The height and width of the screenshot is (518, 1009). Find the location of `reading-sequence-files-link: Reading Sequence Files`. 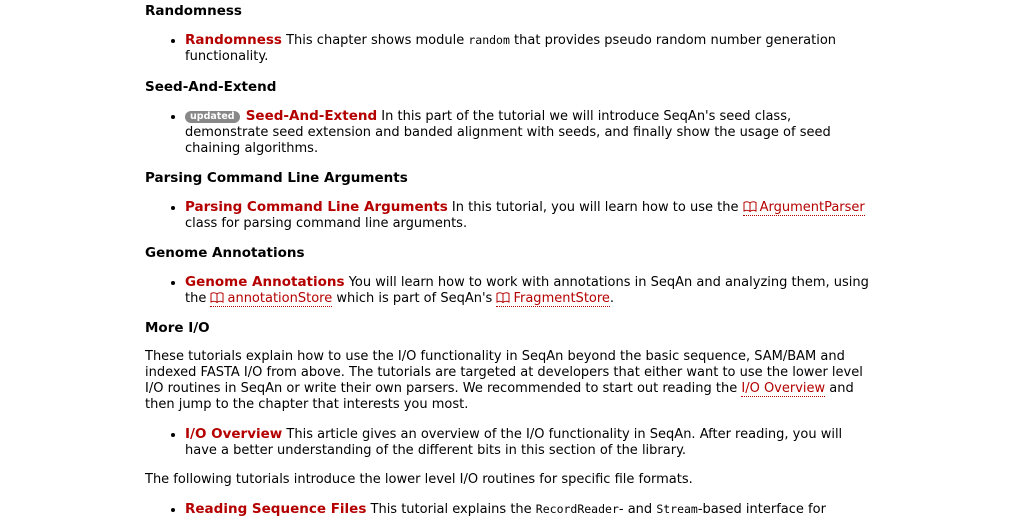

reading-sequence-files-link: Reading Sequence Files is located at coordinates (275, 509).